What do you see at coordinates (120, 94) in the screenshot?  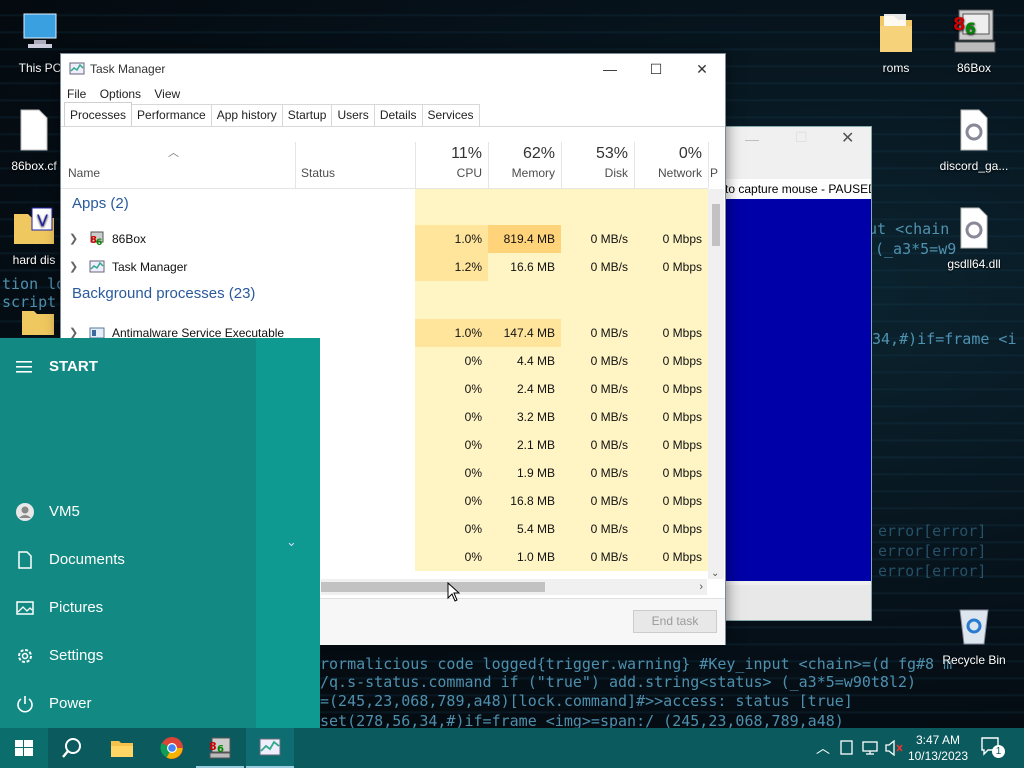 I see `menu-options: Options` at bounding box center [120, 94].